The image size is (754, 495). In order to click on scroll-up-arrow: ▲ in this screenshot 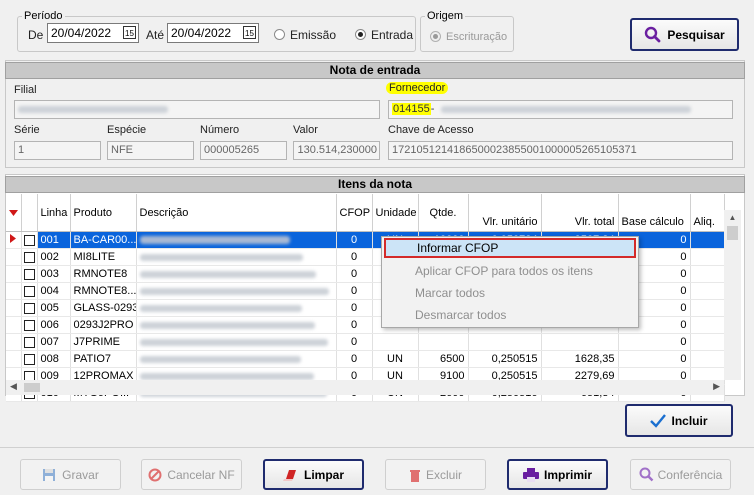, I will do `click(732, 218)`.